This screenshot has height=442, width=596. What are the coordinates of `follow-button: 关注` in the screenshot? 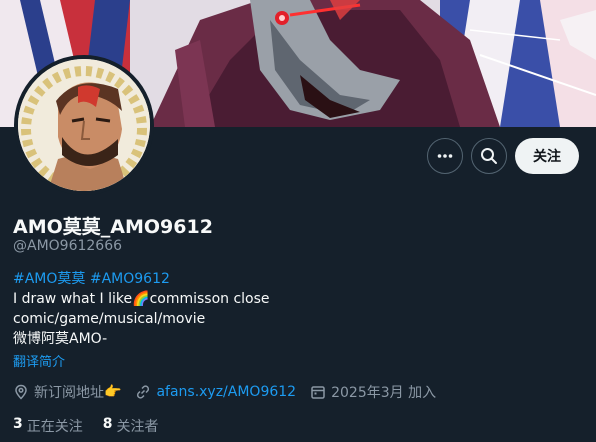 It's located at (547, 156).